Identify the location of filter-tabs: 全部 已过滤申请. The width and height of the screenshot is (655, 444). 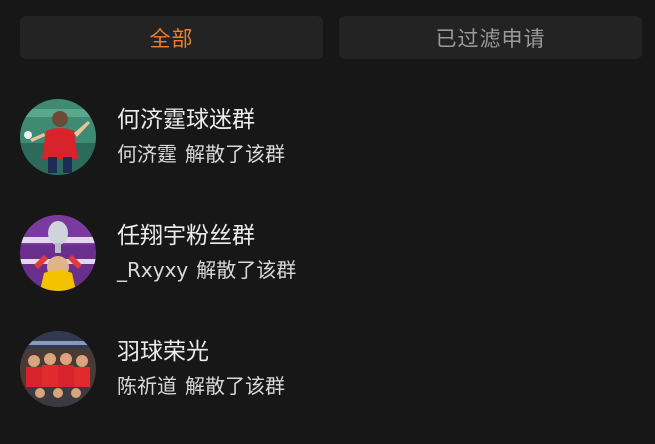
(331, 37).